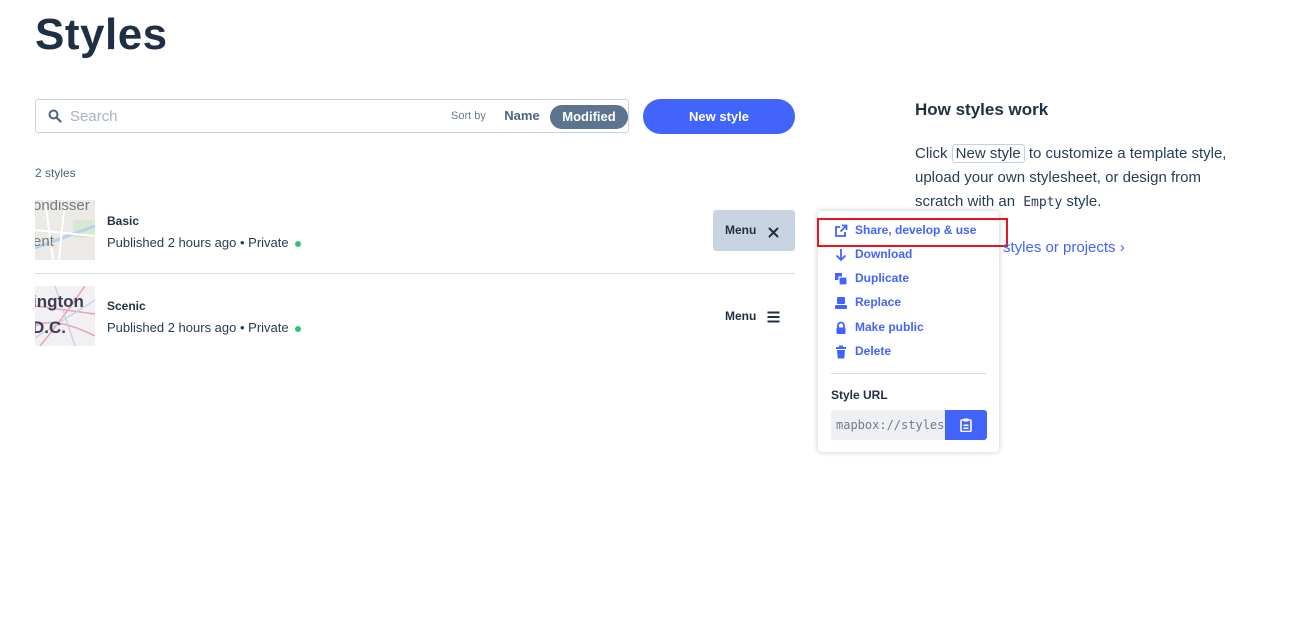  What do you see at coordinates (841, 303) in the screenshot?
I see `replace-icon` at bounding box center [841, 303].